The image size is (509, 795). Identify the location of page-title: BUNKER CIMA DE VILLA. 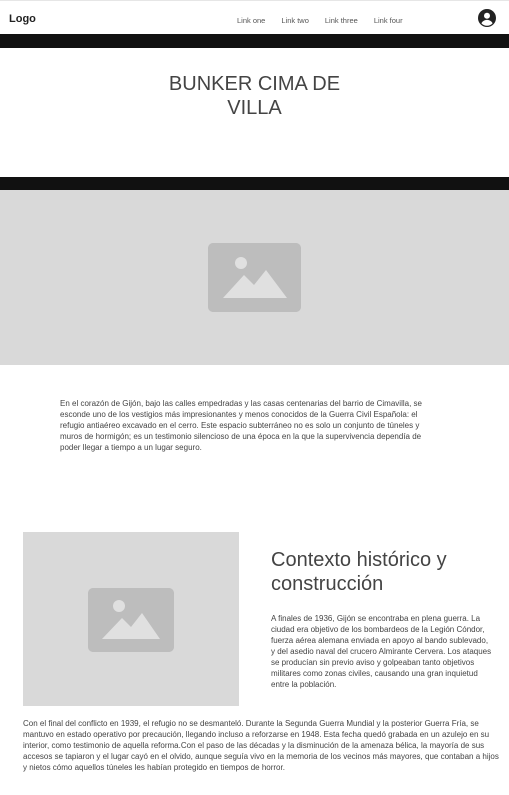
(254, 96).